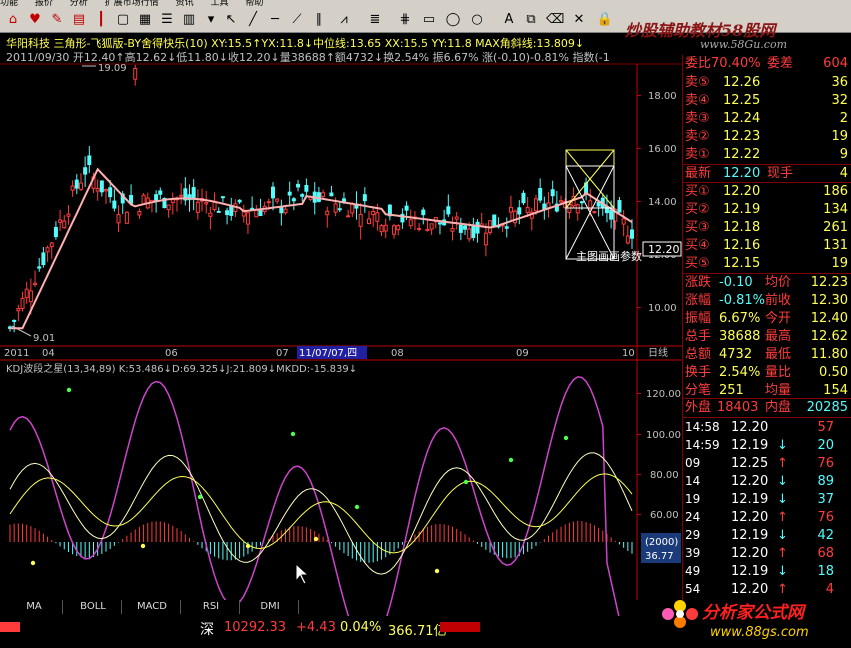 This screenshot has width=851, height=648. I want to click on stat-row: 总额 4732 最低 11.80, so click(766, 354).